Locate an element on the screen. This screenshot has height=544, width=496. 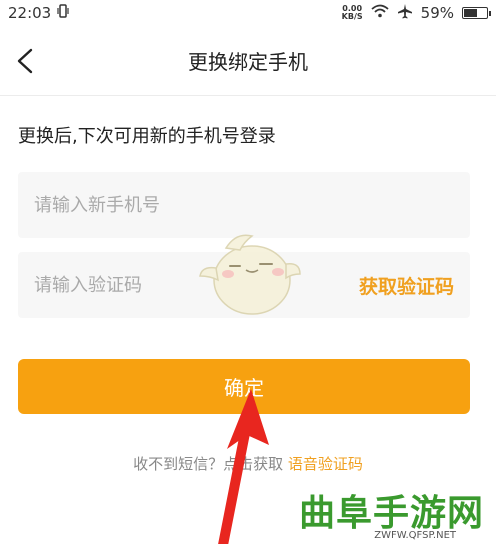
mascot-icon is located at coordinates (250, 274).